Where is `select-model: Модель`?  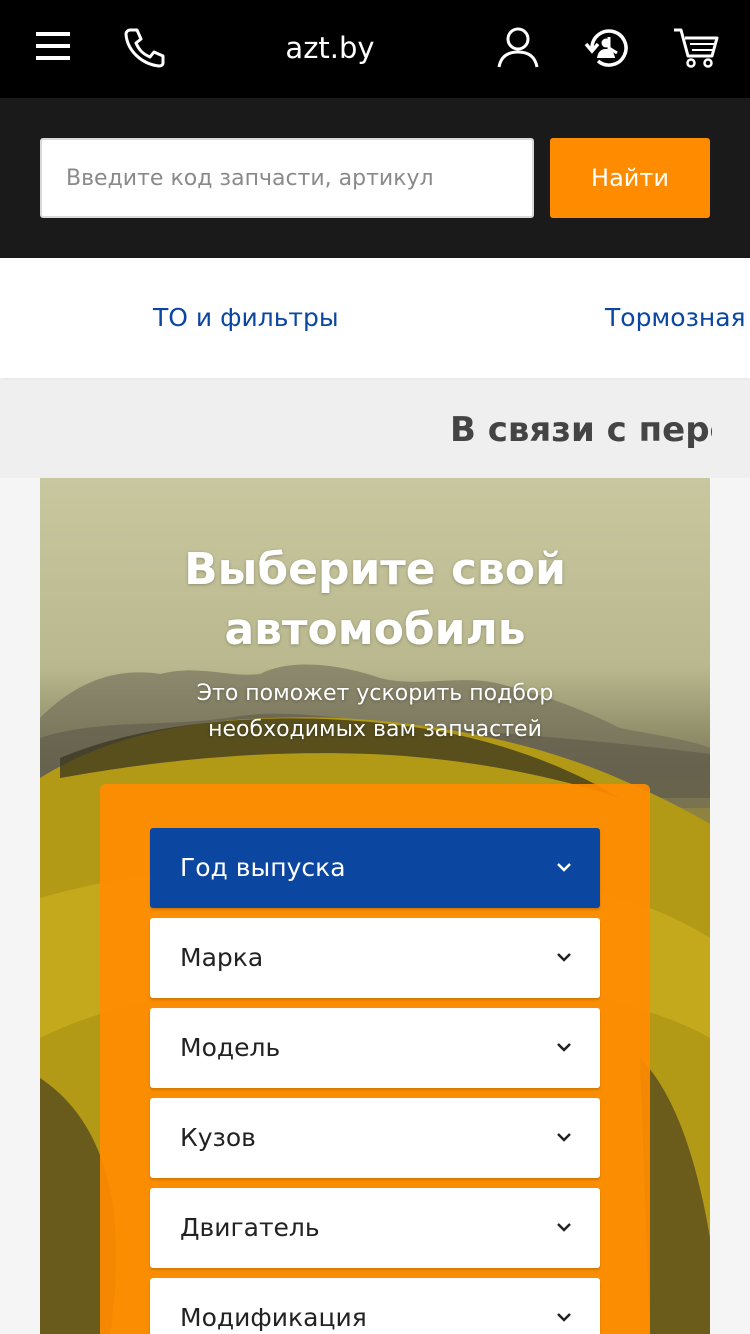
select-model: Модель is located at coordinates (375, 1048).